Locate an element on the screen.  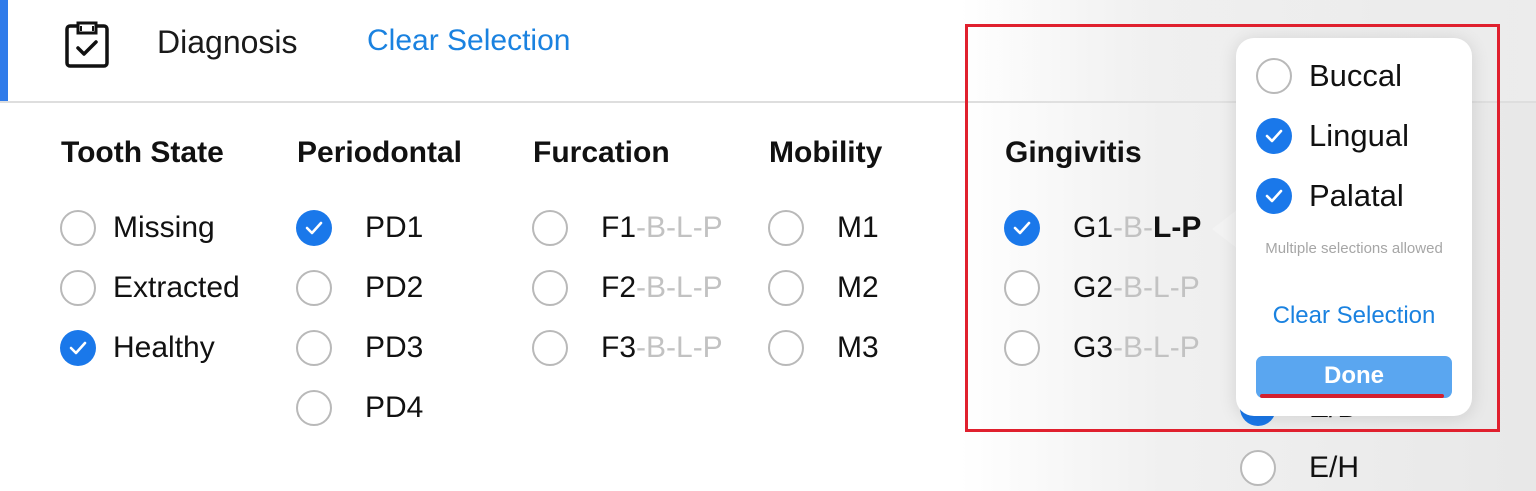
furcation-option: F3-B-L-P is located at coordinates (662, 348).